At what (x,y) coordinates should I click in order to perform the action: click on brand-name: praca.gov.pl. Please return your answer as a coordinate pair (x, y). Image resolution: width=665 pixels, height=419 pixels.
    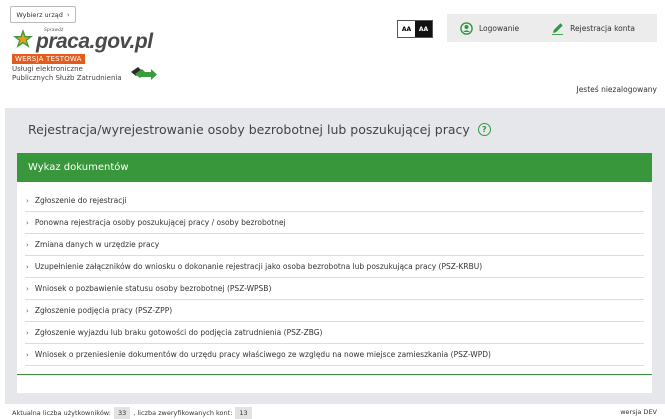
    Looking at the image, I should click on (94, 41).